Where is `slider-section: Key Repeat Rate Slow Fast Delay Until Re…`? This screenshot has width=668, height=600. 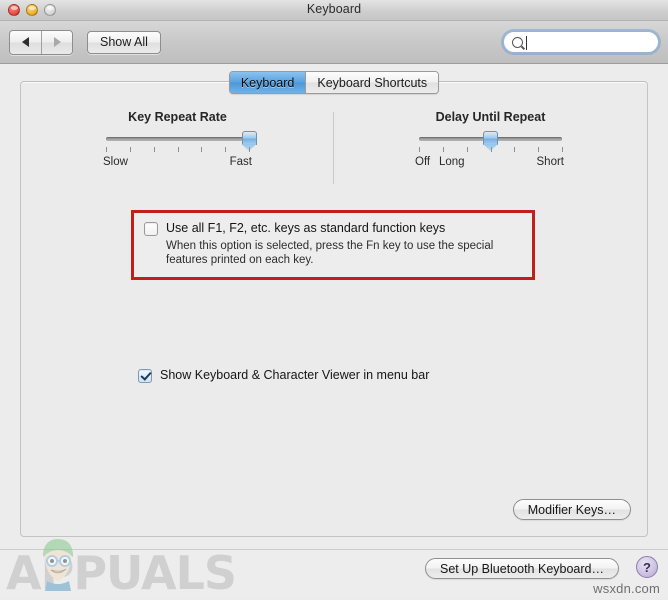
slider-section: Key Repeat Rate Slow Fast Delay Until Re… is located at coordinates (334, 147).